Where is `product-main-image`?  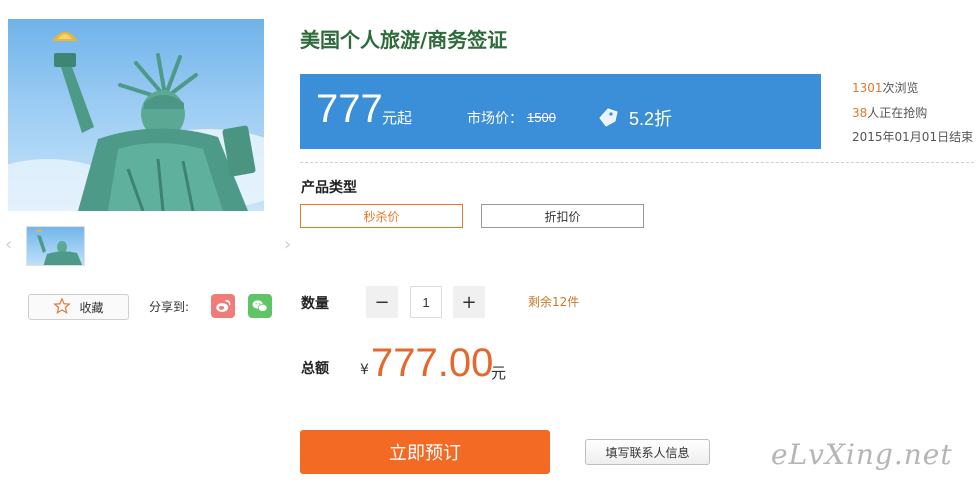 product-main-image is located at coordinates (136, 115).